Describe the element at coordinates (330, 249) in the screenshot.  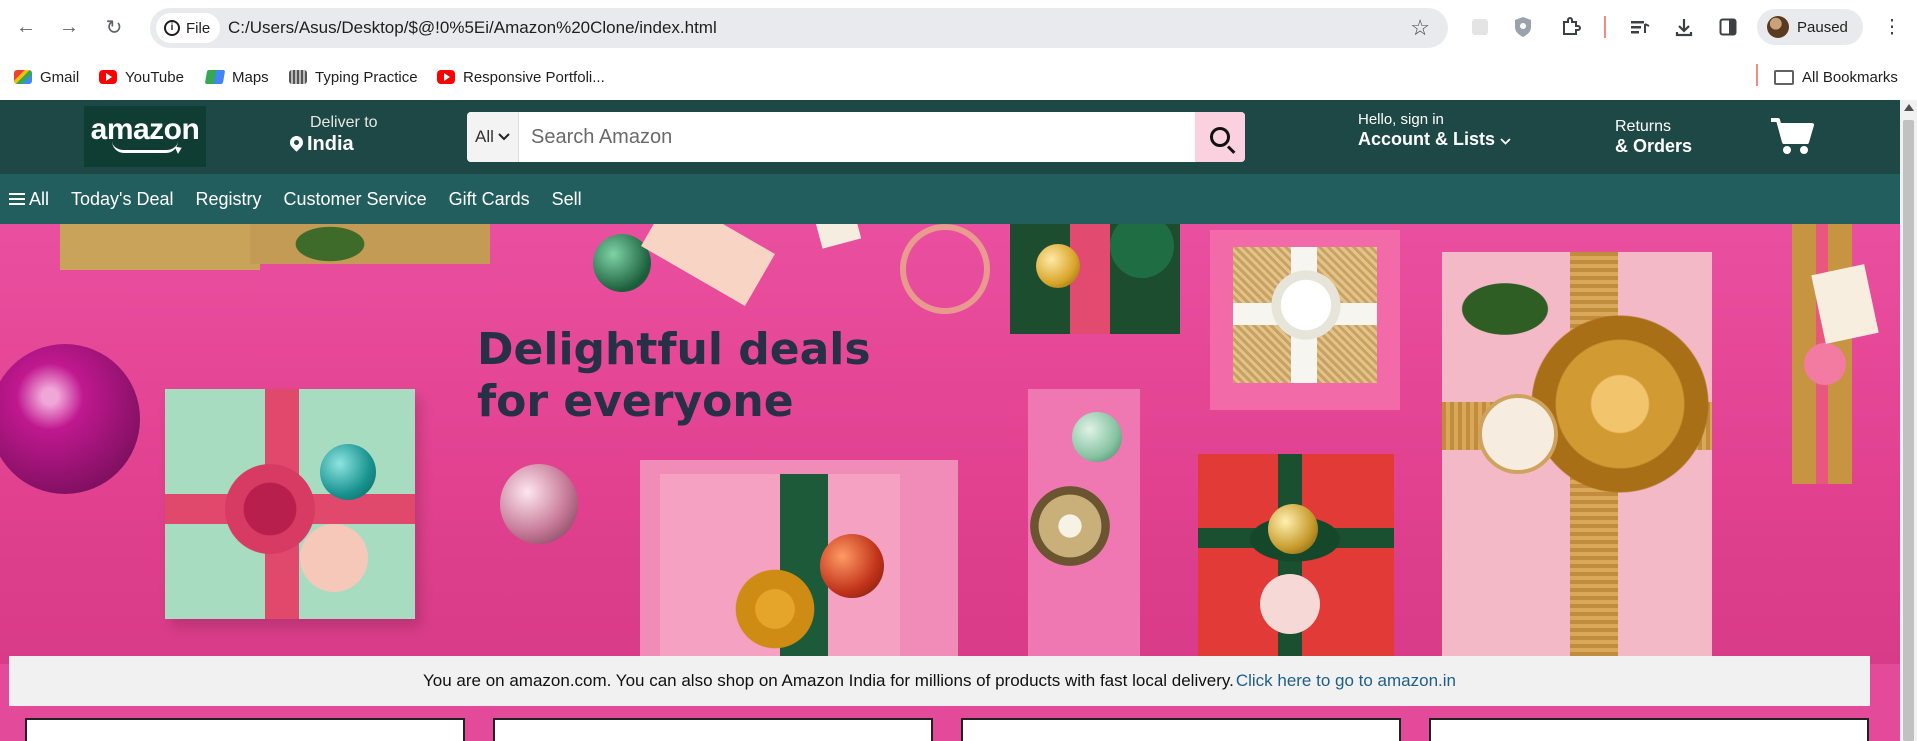
I see `pine-branch-image` at that location.